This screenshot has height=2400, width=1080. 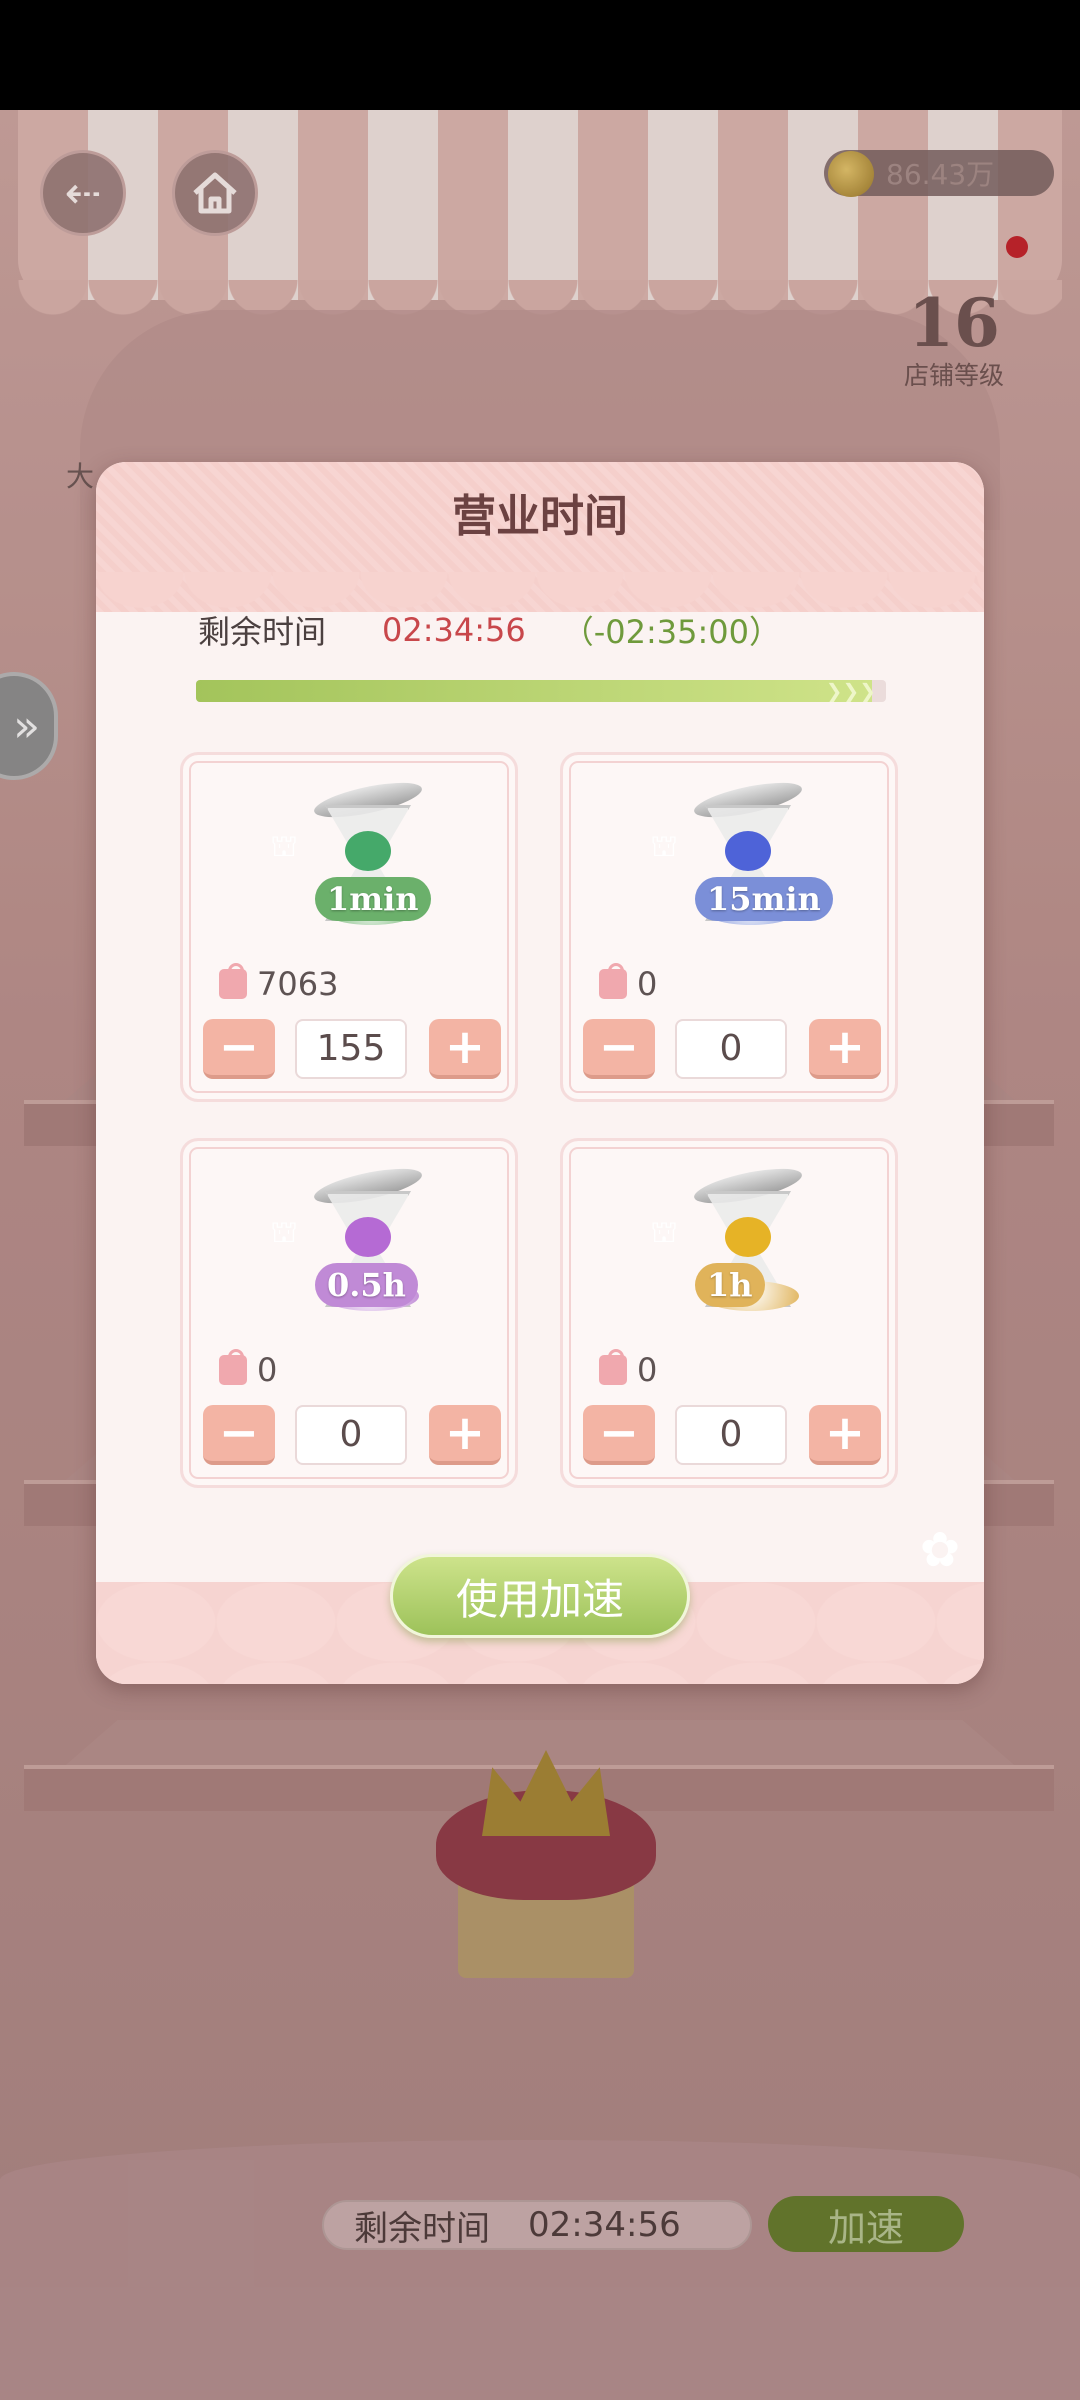 I want to click on dialog-title: 营业时间, so click(x=540, y=516).